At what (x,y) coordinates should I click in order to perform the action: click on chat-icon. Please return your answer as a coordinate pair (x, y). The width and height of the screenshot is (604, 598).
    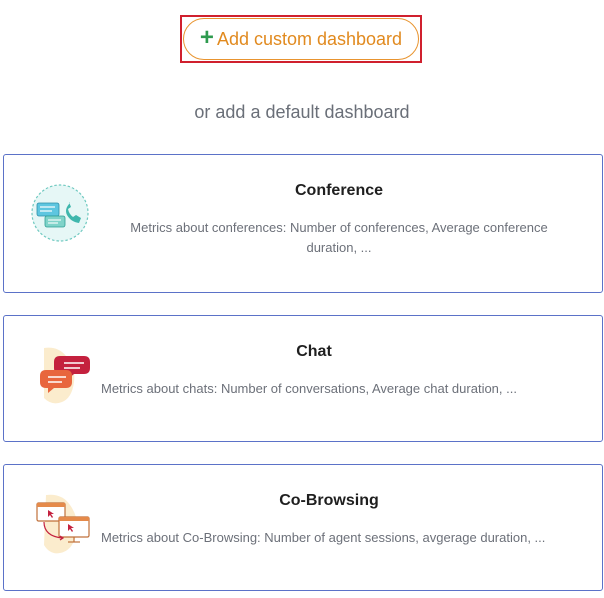
    Looking at the image, I should click on (64, 377).